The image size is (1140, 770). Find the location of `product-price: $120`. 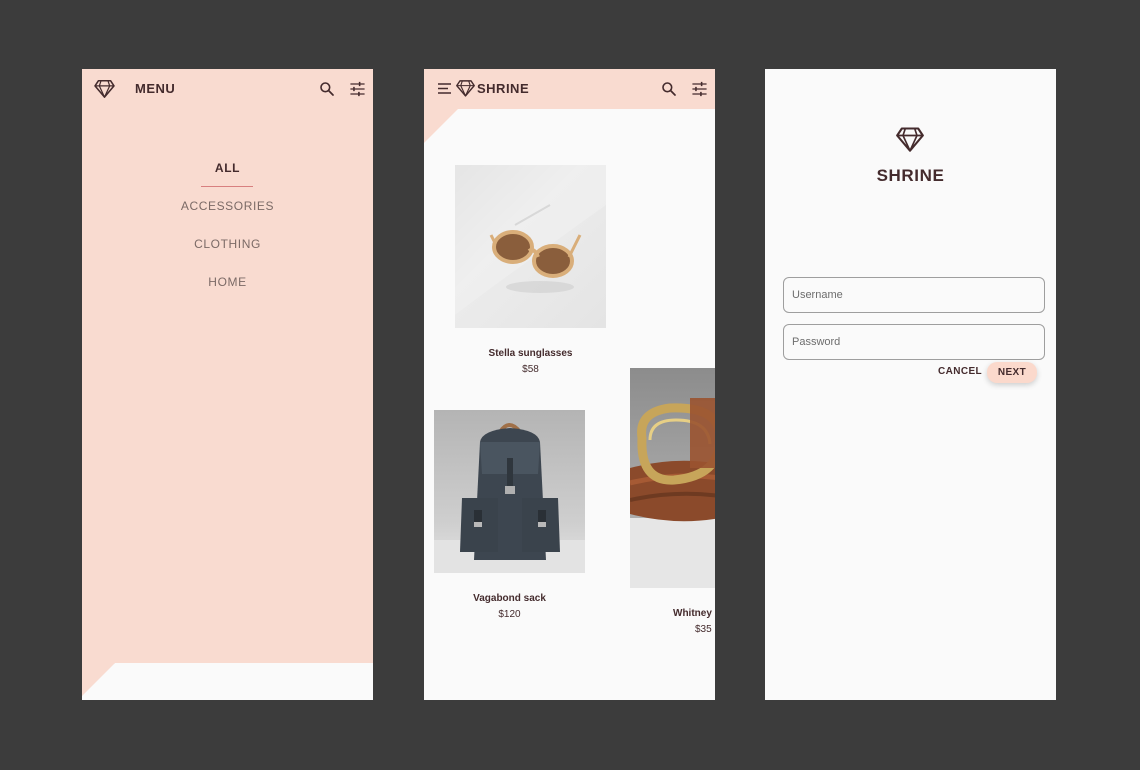

product-price: $120 is located at coordinates (509, 614).